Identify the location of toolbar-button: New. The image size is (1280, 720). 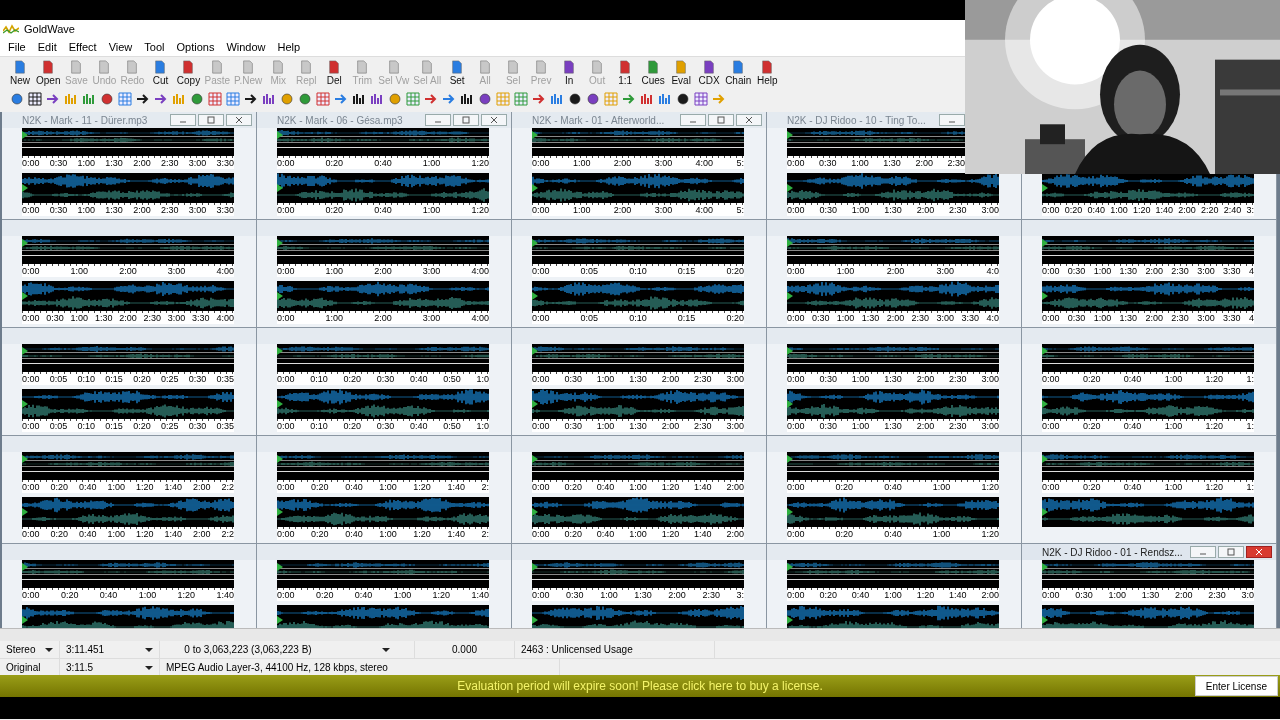
(20, 73).